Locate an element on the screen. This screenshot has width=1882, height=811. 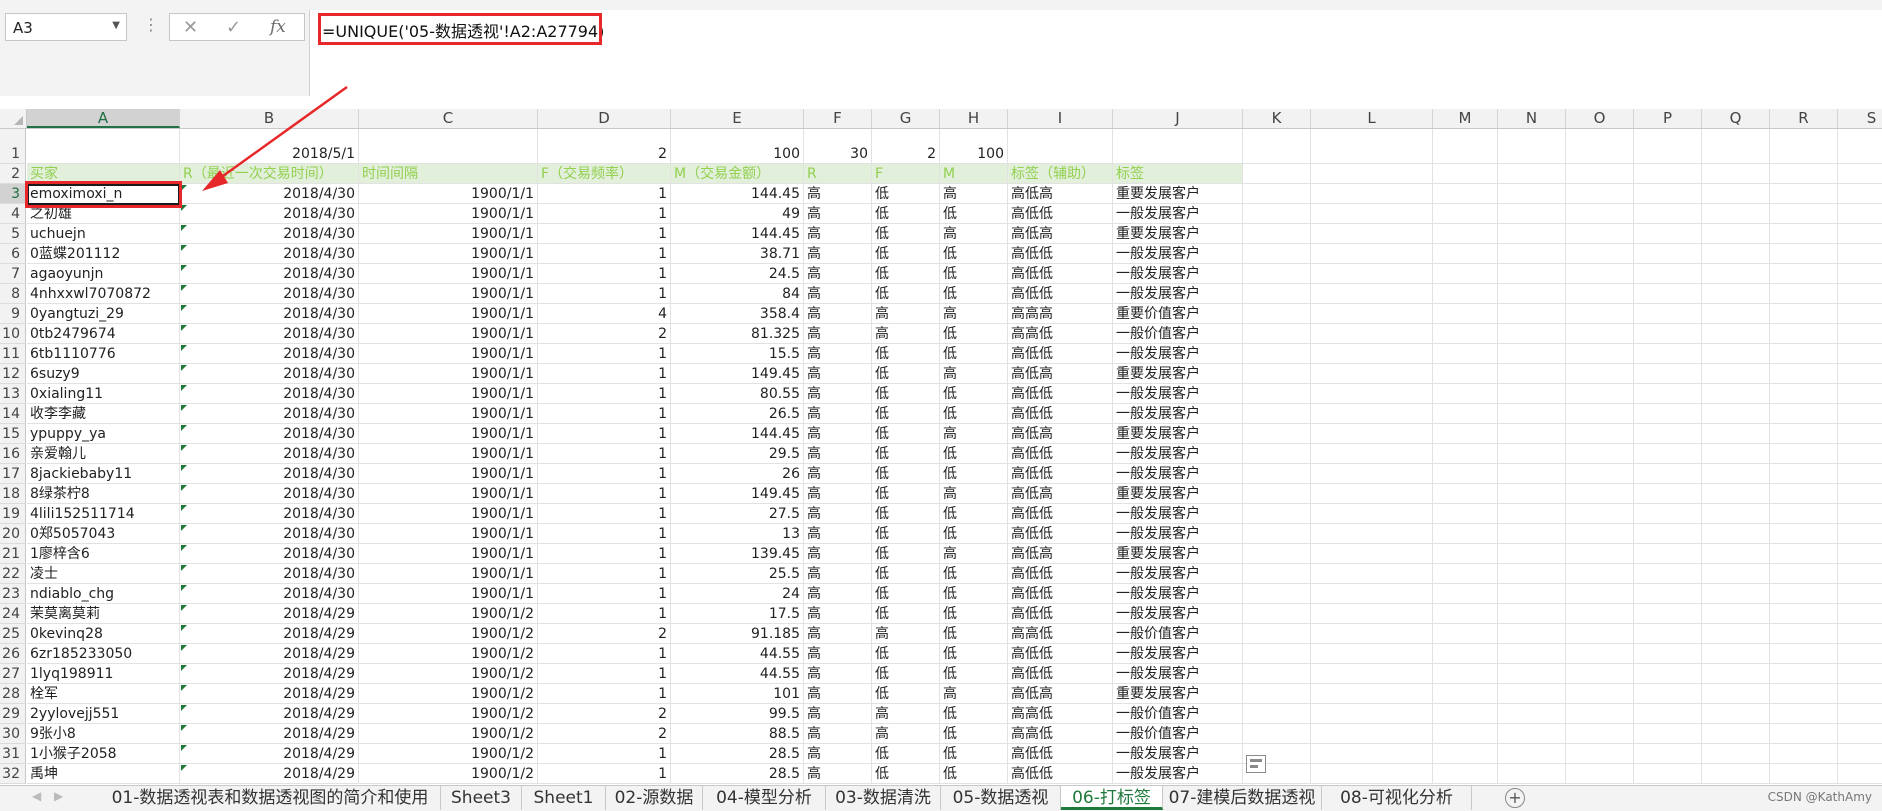
cell-h20: 低 is located at coordinates (974, 534).